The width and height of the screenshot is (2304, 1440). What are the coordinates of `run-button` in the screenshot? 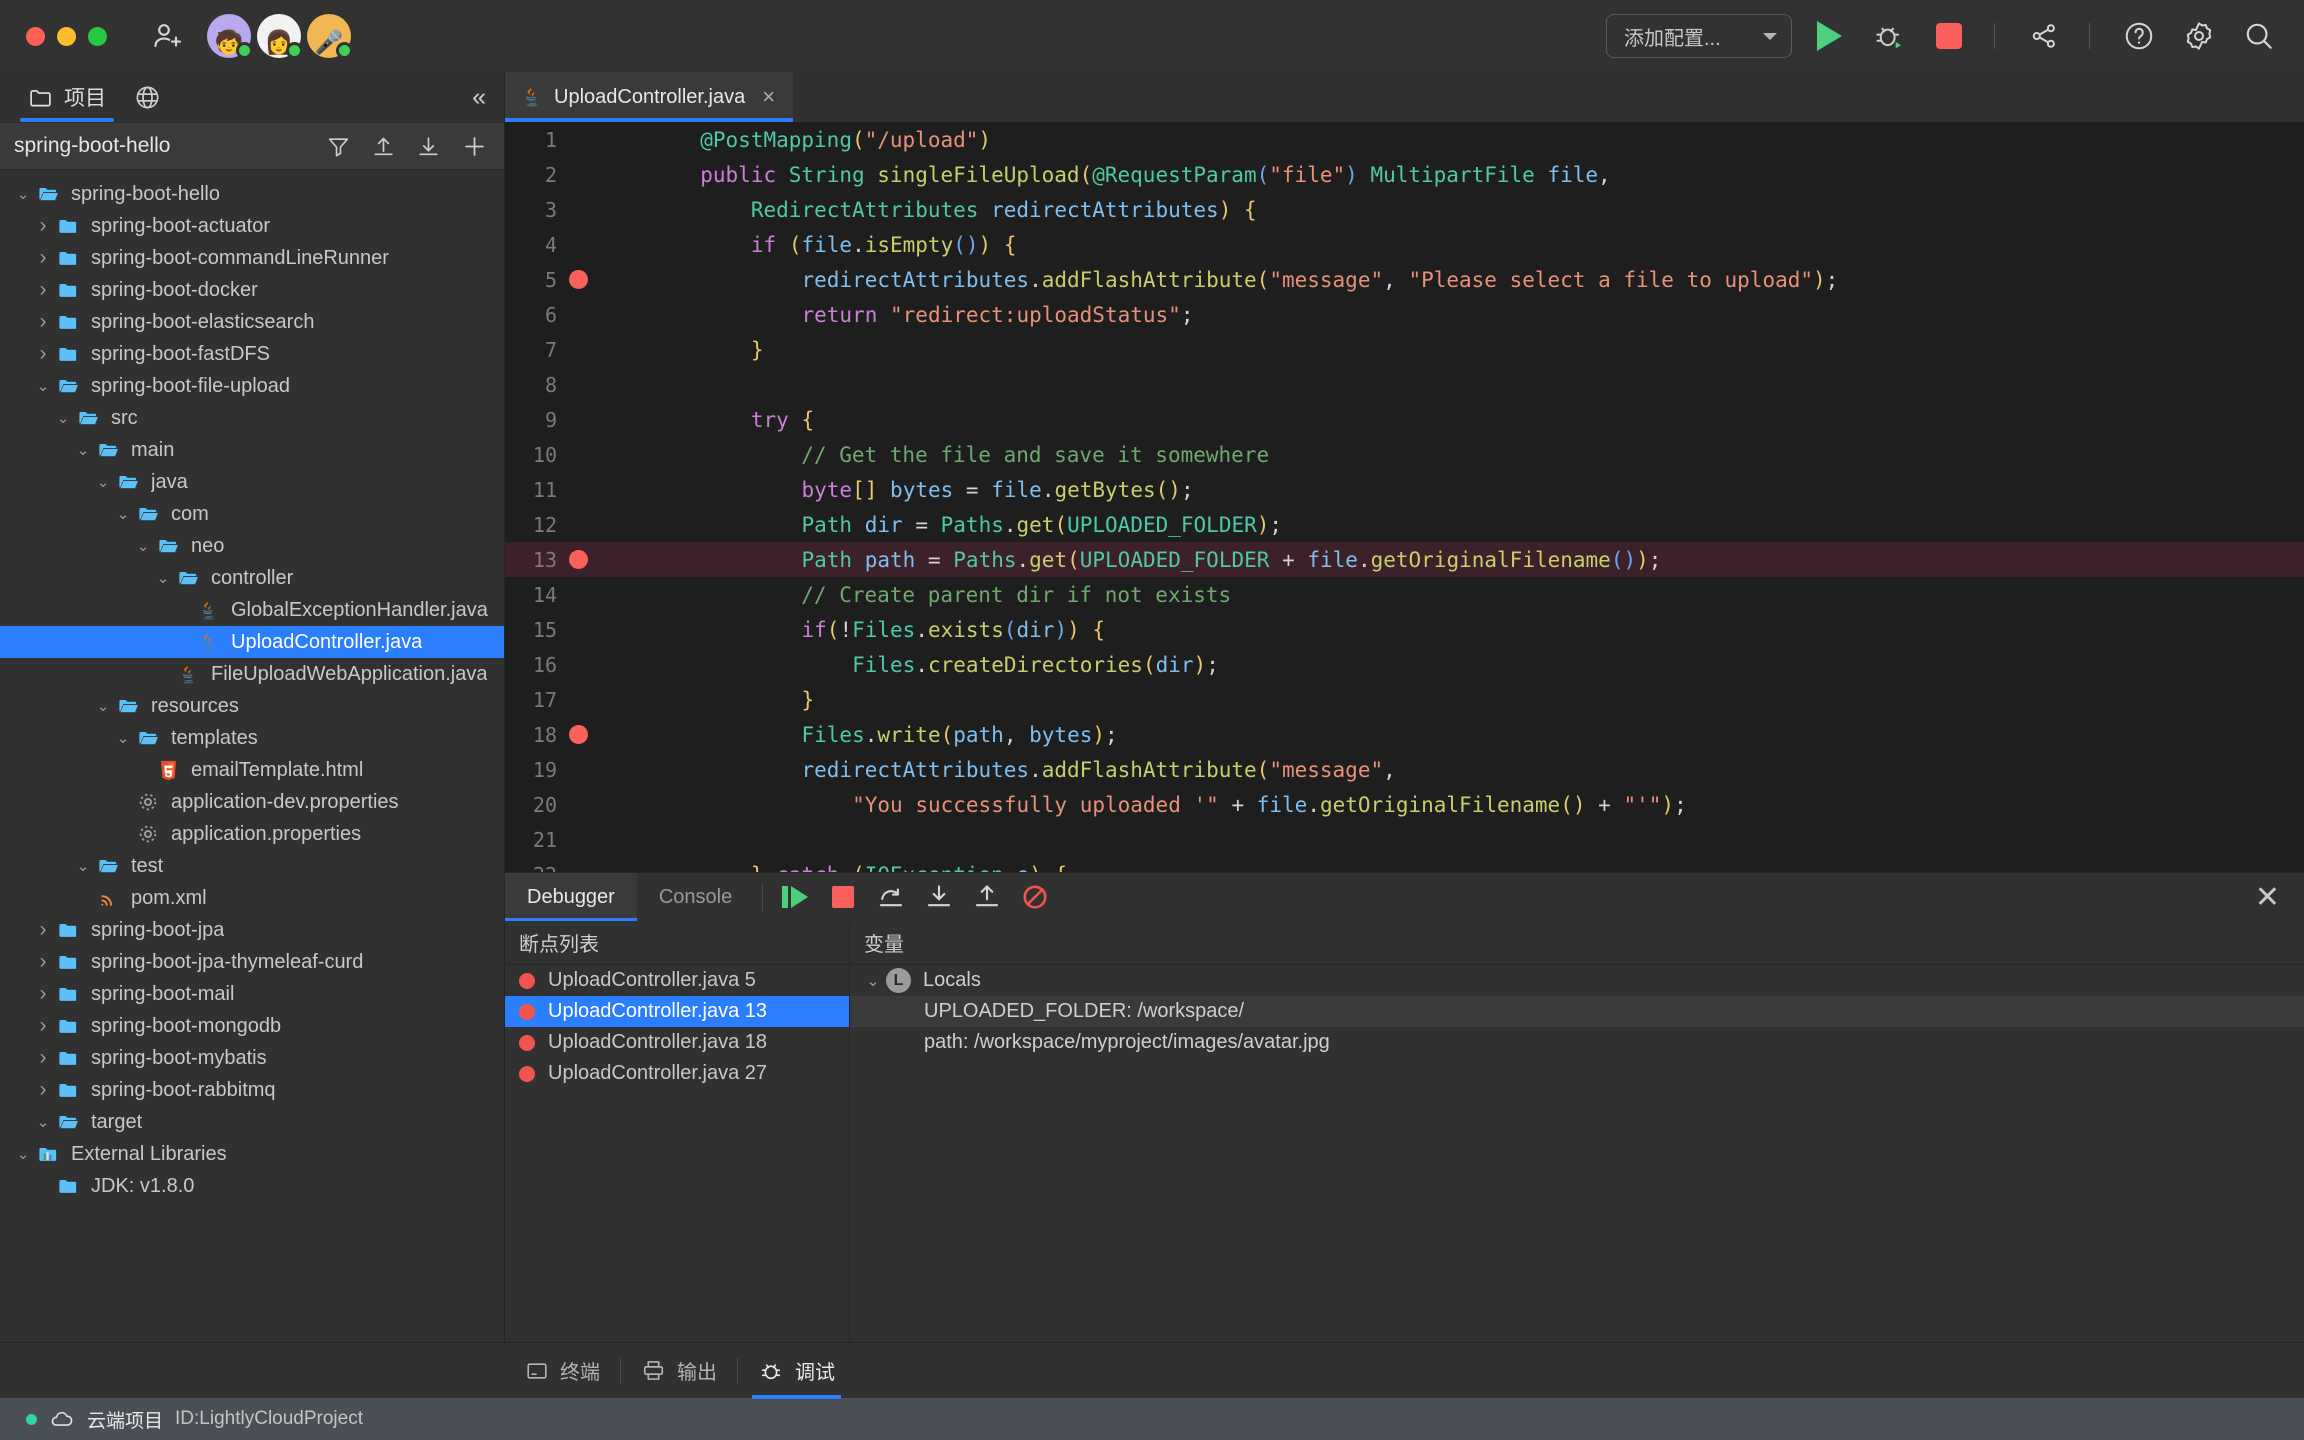 It's located at (1829, 36).